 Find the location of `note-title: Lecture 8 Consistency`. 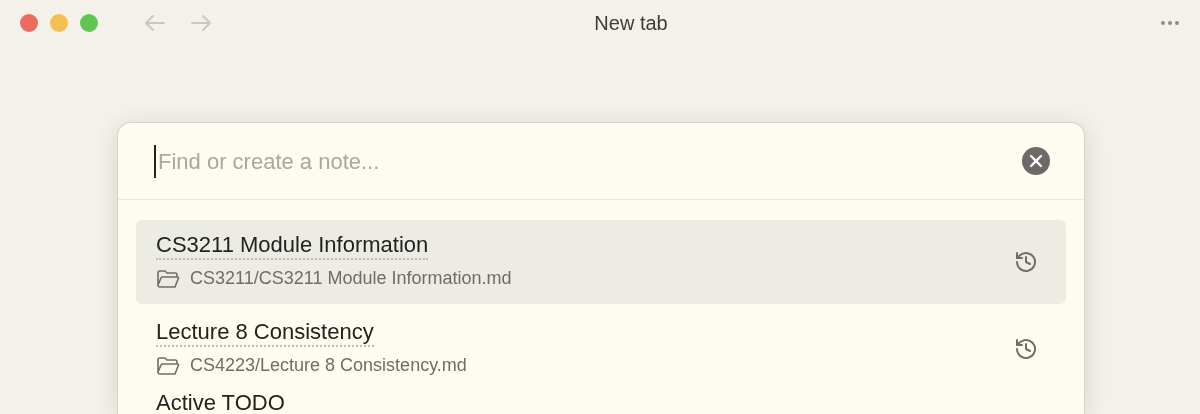

note-title: Lecture 8 Consistency is located at coordinates (265, 333).